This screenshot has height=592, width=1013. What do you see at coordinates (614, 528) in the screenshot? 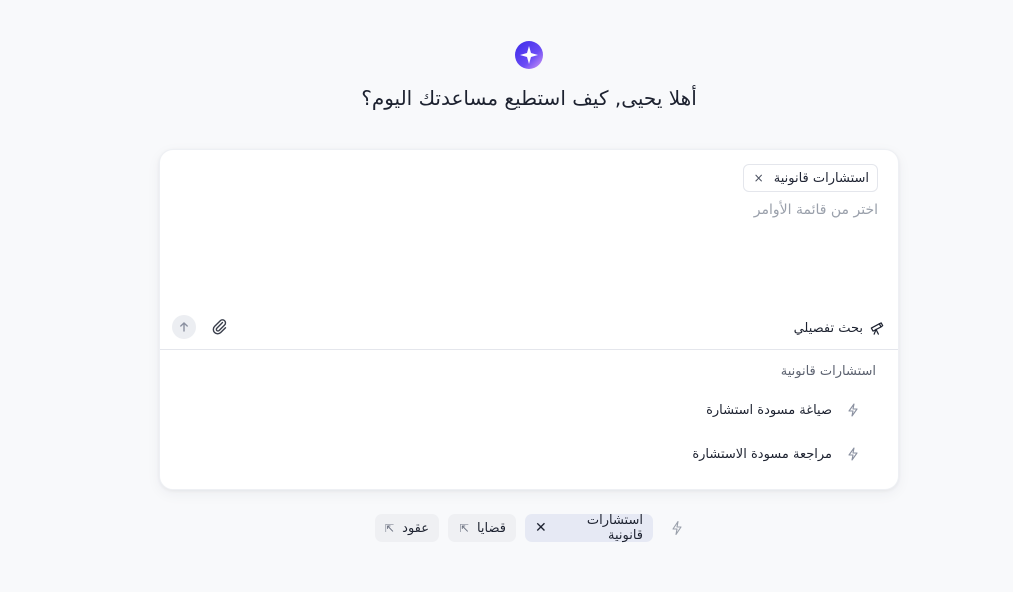
I see `pill-label: استشارات قانونية` at bounding box center [614, 528].